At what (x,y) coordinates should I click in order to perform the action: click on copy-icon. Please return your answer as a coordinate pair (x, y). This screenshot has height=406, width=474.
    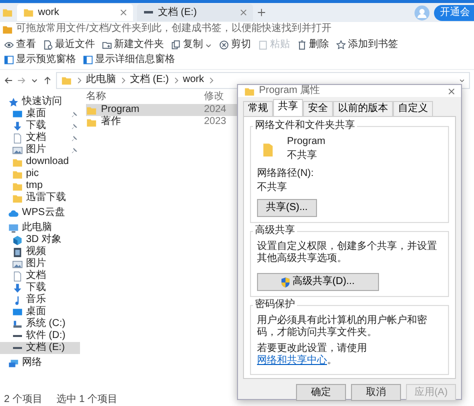
    Looking at the image, I should click on (176, 45).